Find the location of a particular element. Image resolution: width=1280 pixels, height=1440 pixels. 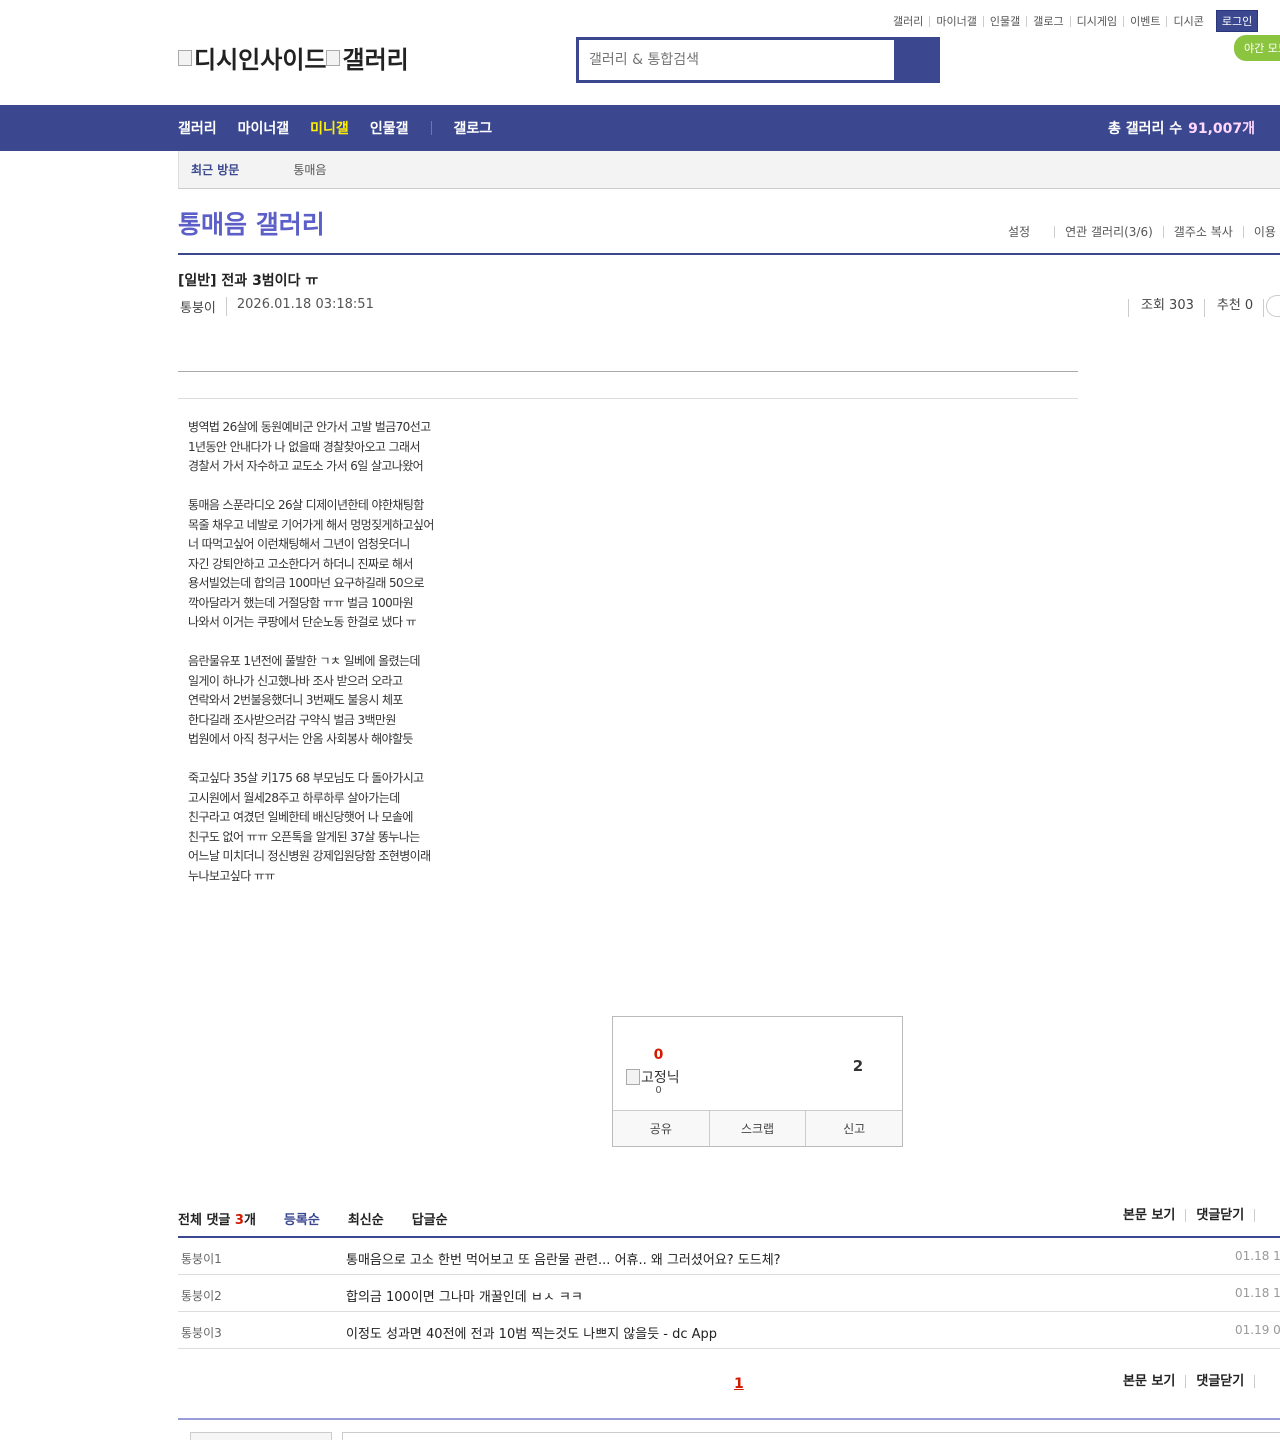

recent-visit-label: 최근 방문 is located at coordinates (215, 169).